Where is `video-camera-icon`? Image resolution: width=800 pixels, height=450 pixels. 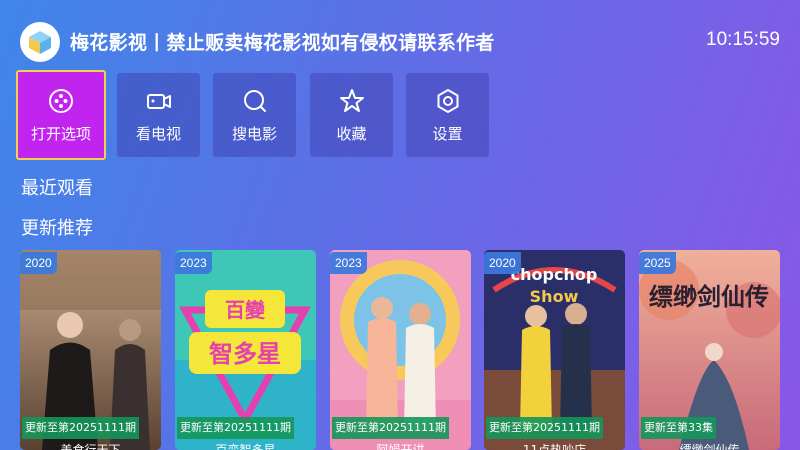
video-camera-icon is located at coordinates (158, 101).